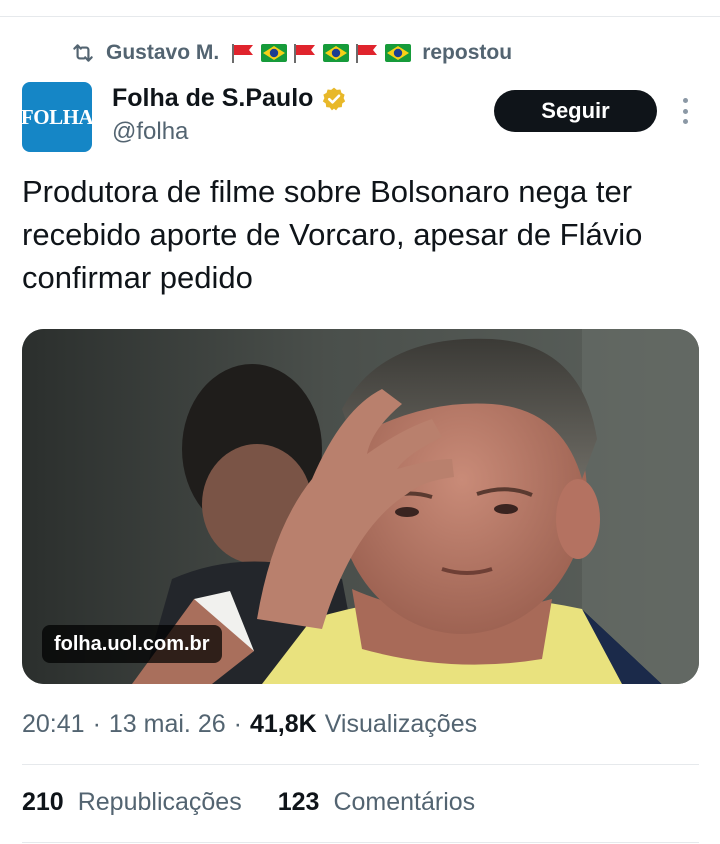 This screenshot has height=844, width=720. What do you see at coordinates (160, 802) in the screenshot?
I see `reposts-label: Republicações` at bounding box center [160, 802].